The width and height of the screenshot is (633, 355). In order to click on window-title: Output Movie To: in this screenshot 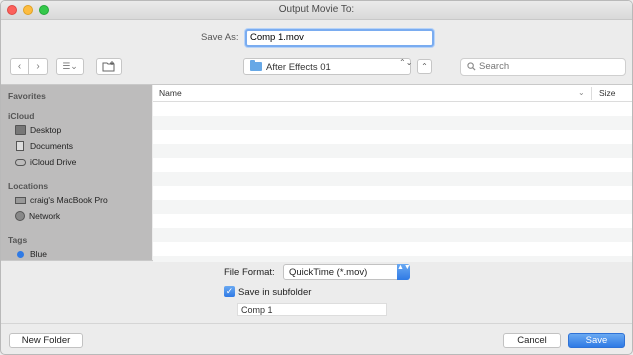, I will do `click(316, 9)`.